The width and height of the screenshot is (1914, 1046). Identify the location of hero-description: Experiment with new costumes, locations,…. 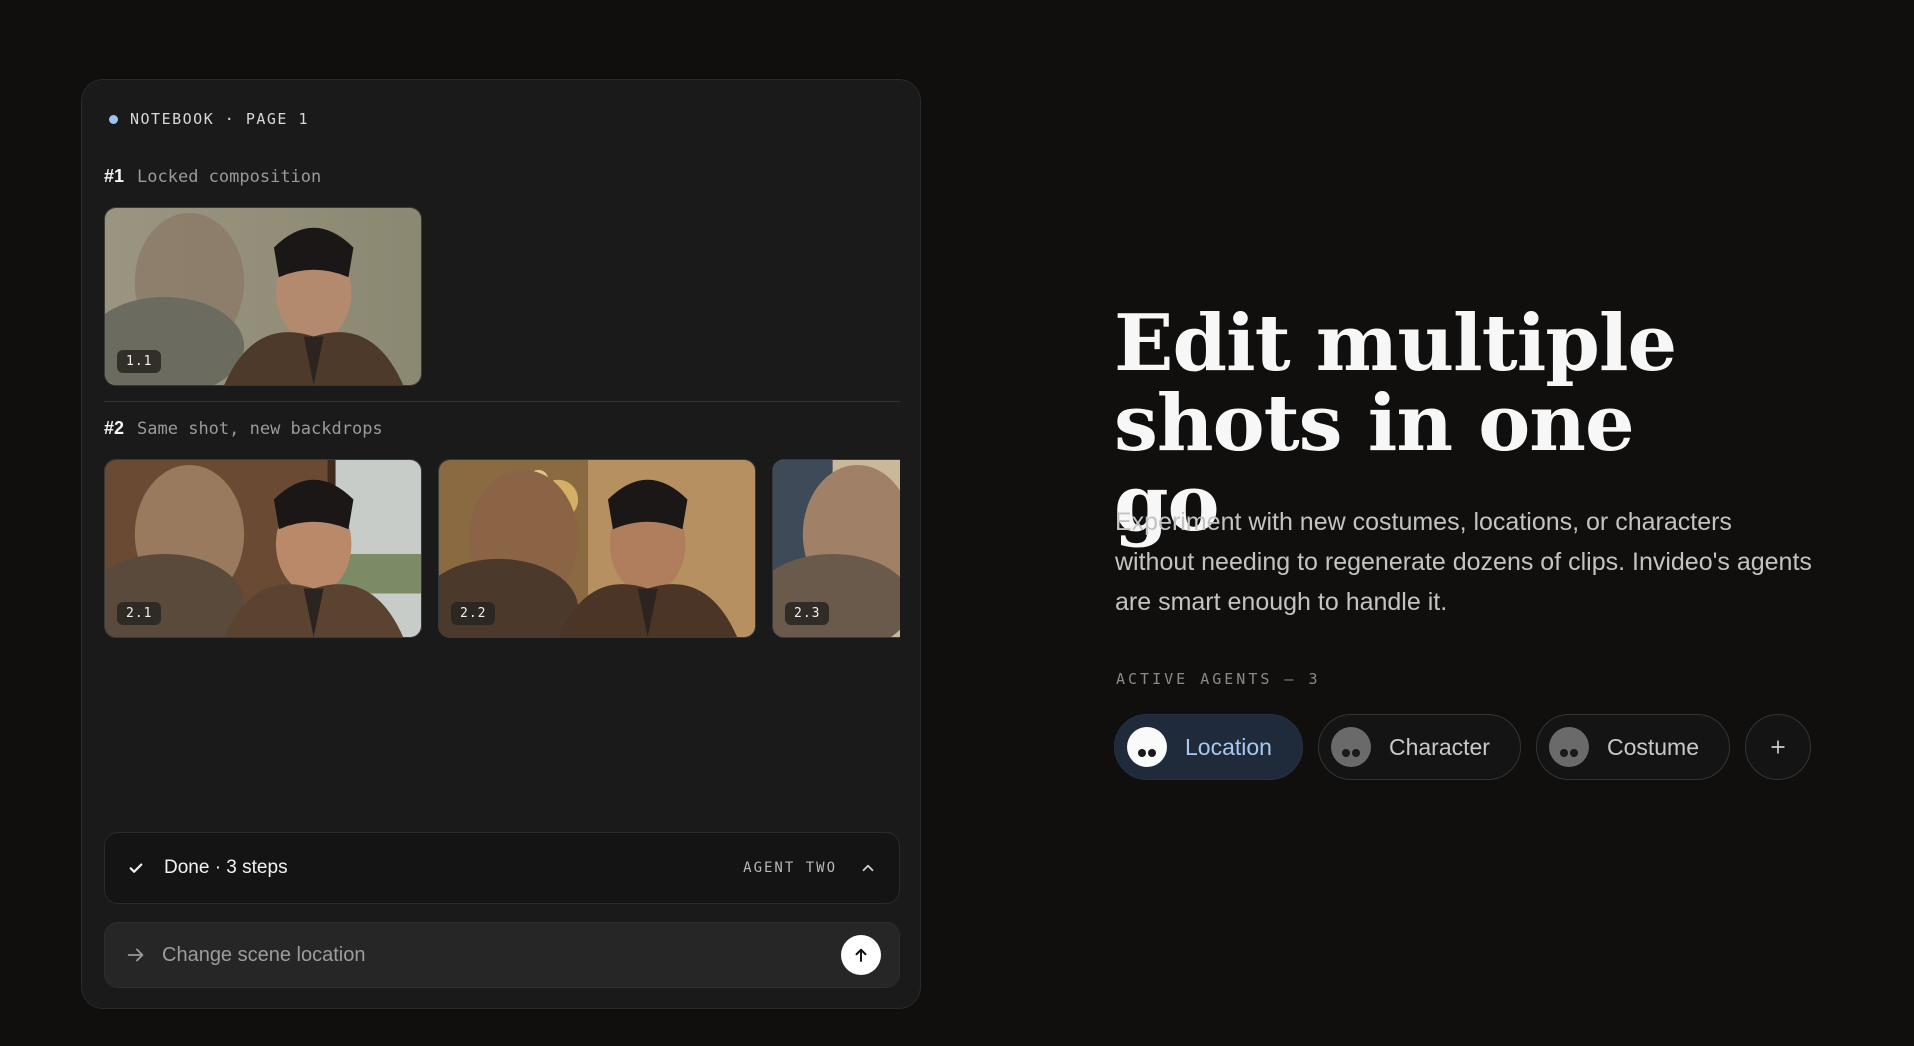
(1463, 562).